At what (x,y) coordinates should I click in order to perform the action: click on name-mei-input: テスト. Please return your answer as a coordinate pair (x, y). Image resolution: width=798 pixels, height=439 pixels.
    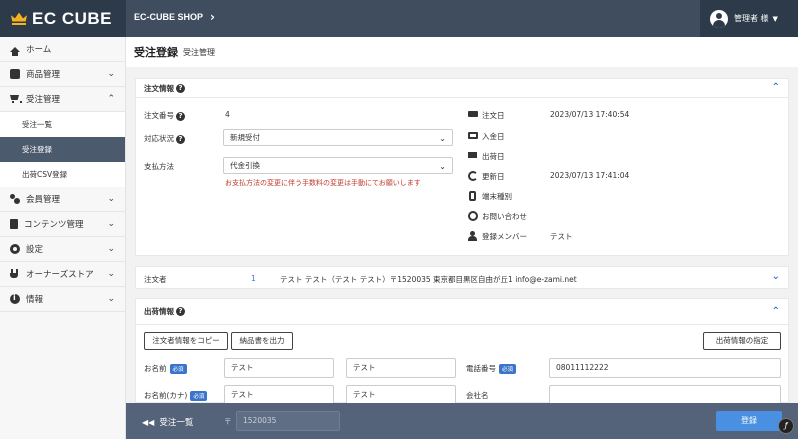
    Looking at the image, I should click on (401, 368).